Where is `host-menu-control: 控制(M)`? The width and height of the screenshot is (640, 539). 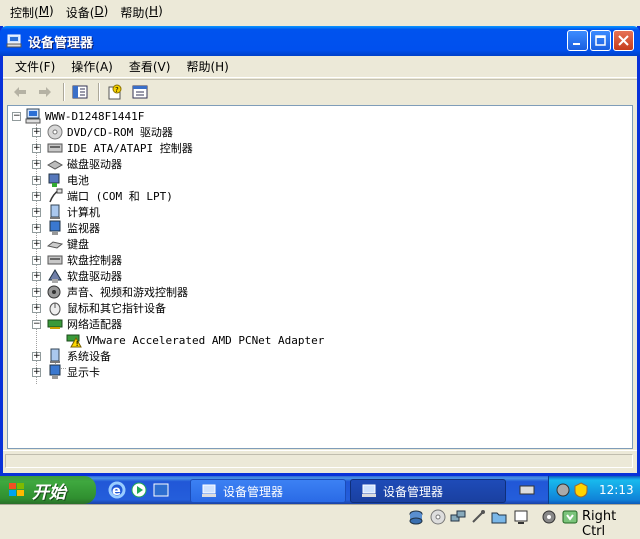
host-menu-control: 控制(M) is located at coordinates (32, 12).